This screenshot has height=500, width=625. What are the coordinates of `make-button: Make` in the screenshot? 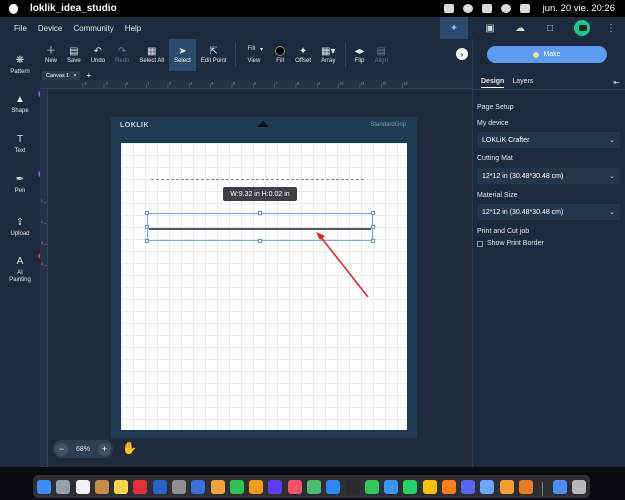 It's located at (547, 54).